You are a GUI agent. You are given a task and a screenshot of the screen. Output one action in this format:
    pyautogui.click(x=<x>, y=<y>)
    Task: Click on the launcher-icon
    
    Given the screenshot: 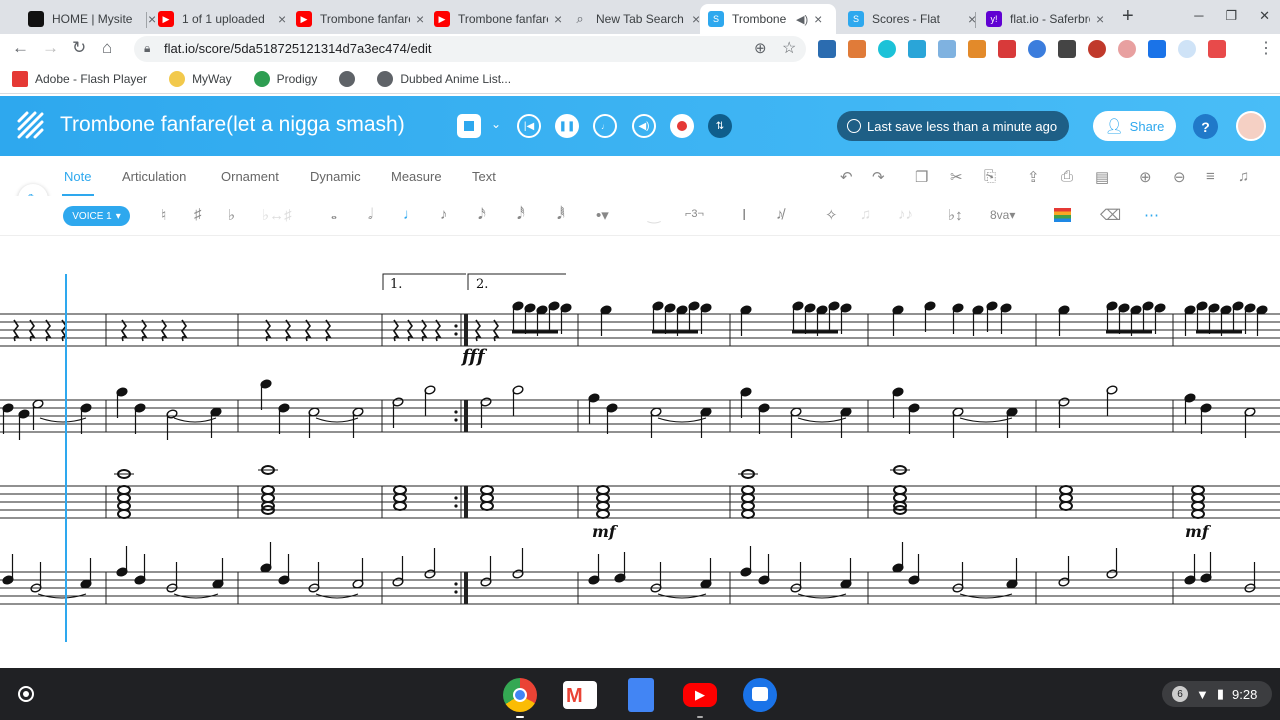 What is the action you would take?
    pyautogui.click(x=26, y=694)
    